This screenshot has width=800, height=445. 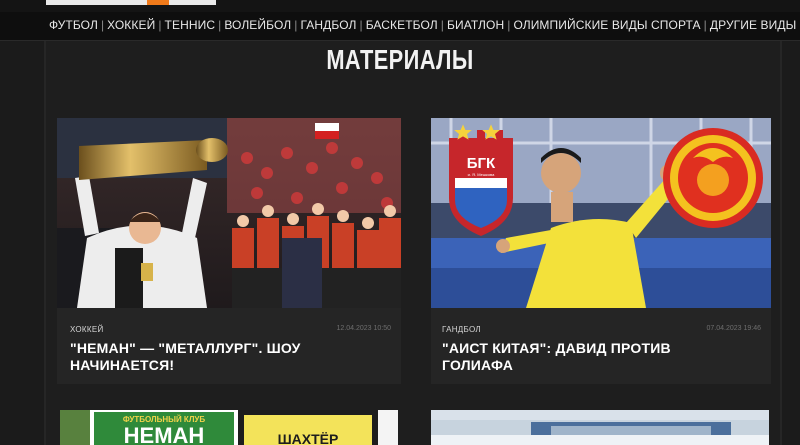 I want to click on article-card-stadium, so click(x=600, y=427).